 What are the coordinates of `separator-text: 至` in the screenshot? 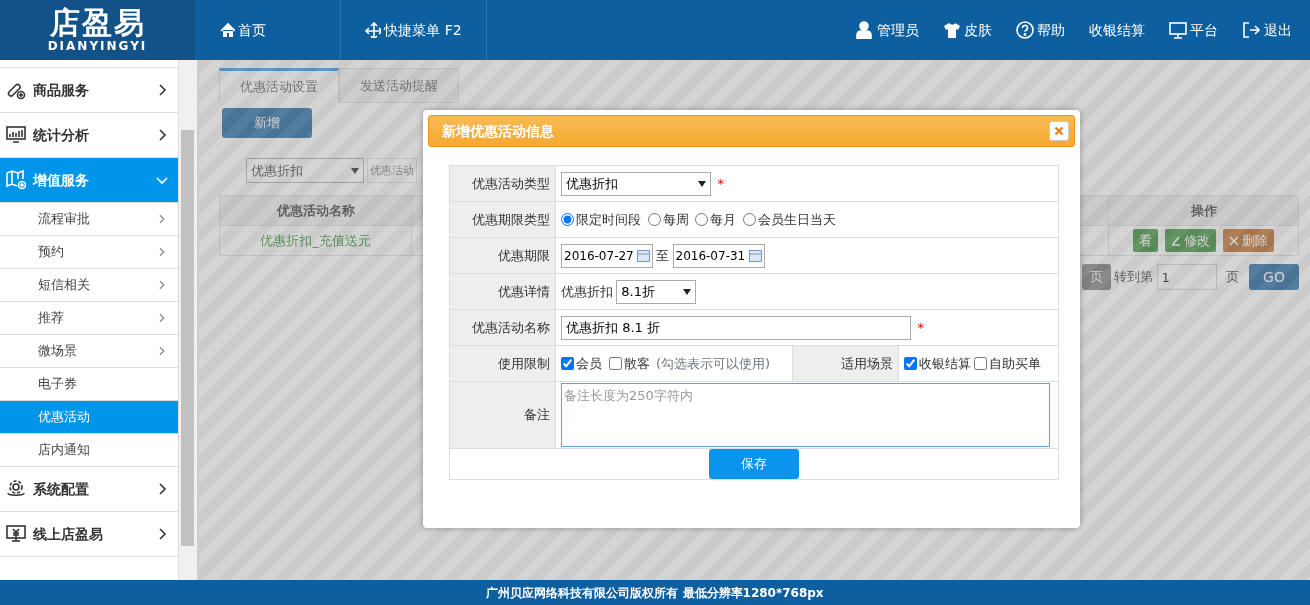 It's located at (663, 255).